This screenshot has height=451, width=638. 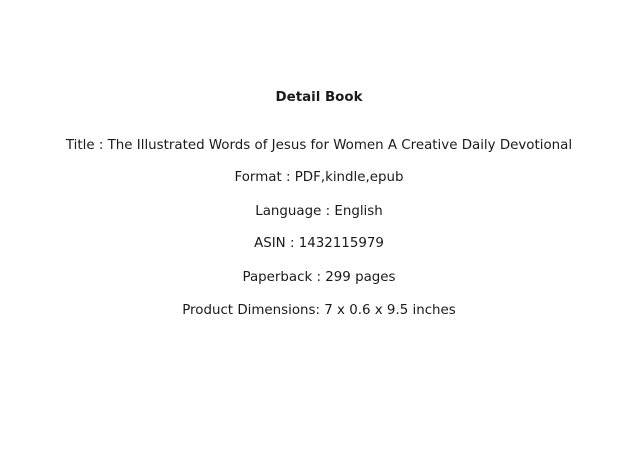 What do you see at coordinates (319, 211) in the screenshot?
I see `language-line: Language : English` at bounding box center [319, 211].